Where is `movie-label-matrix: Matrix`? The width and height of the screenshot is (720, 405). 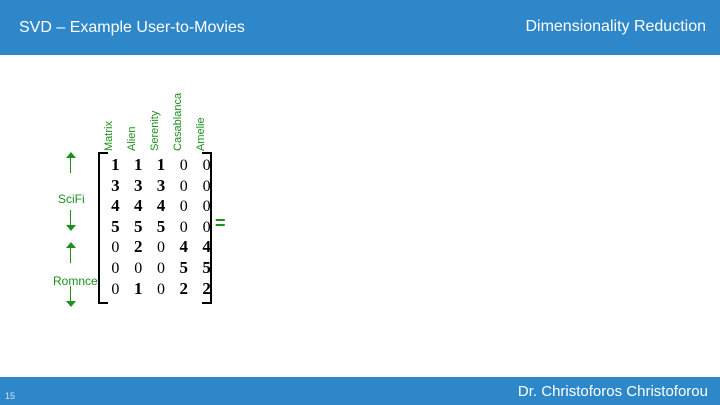 movie-label-matrix: Matrix is located at coordinates (109, 136).